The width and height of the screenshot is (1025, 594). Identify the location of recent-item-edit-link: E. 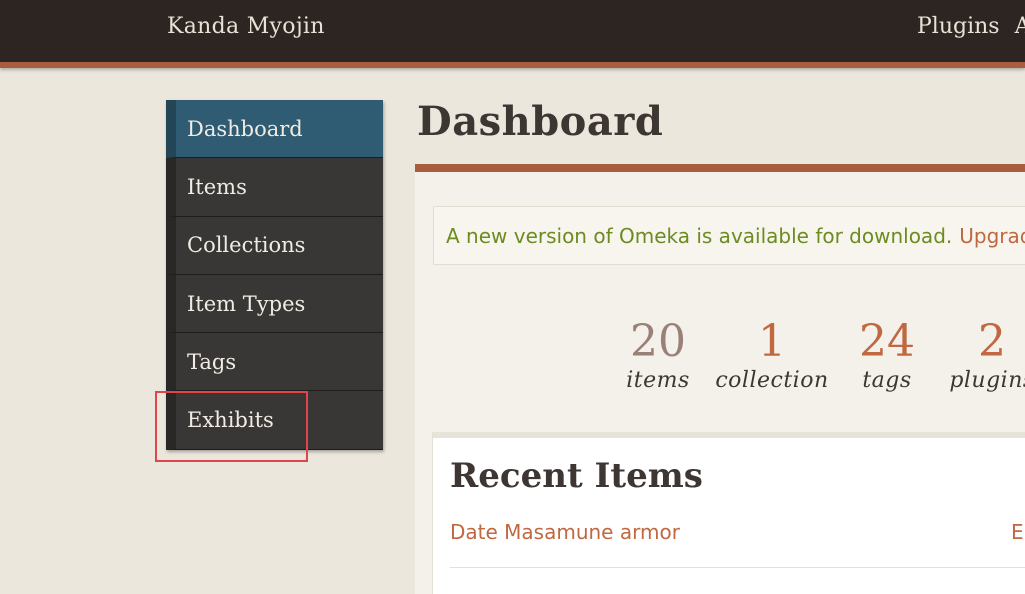
(1017, 532).